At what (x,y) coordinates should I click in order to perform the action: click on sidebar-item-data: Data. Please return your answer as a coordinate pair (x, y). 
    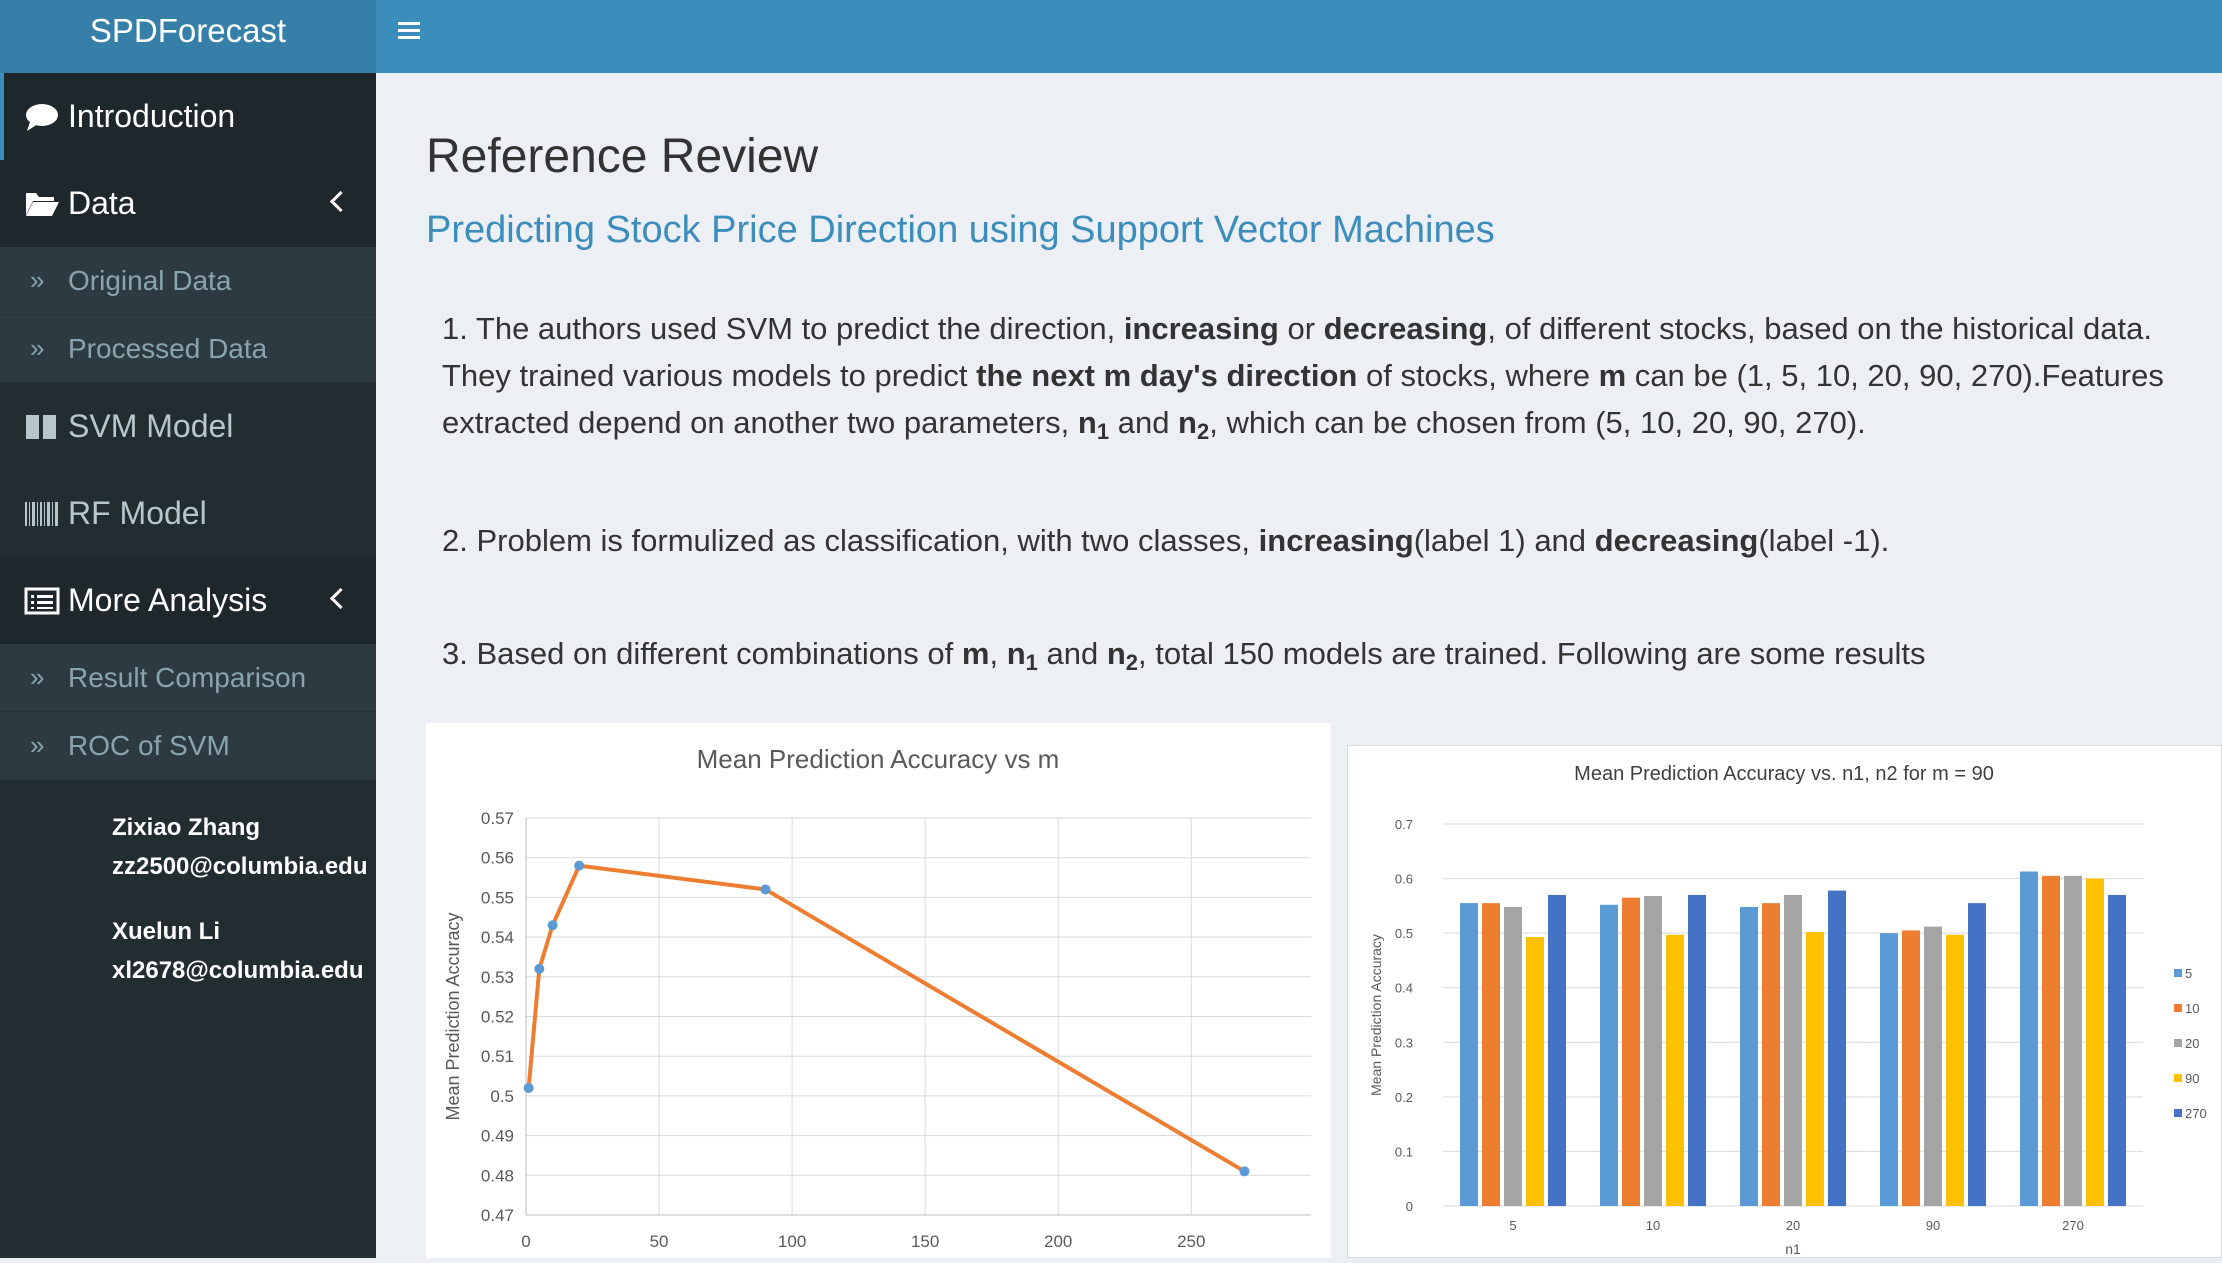
    Looking at the image, I should click on (188, 203).